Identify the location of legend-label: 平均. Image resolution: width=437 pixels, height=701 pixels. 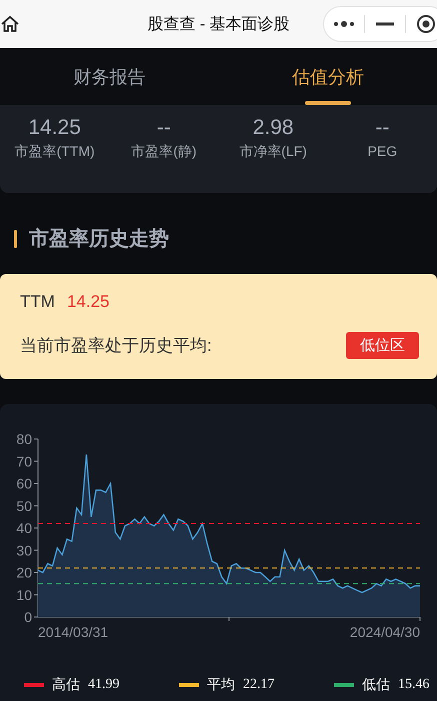
(221, 685).